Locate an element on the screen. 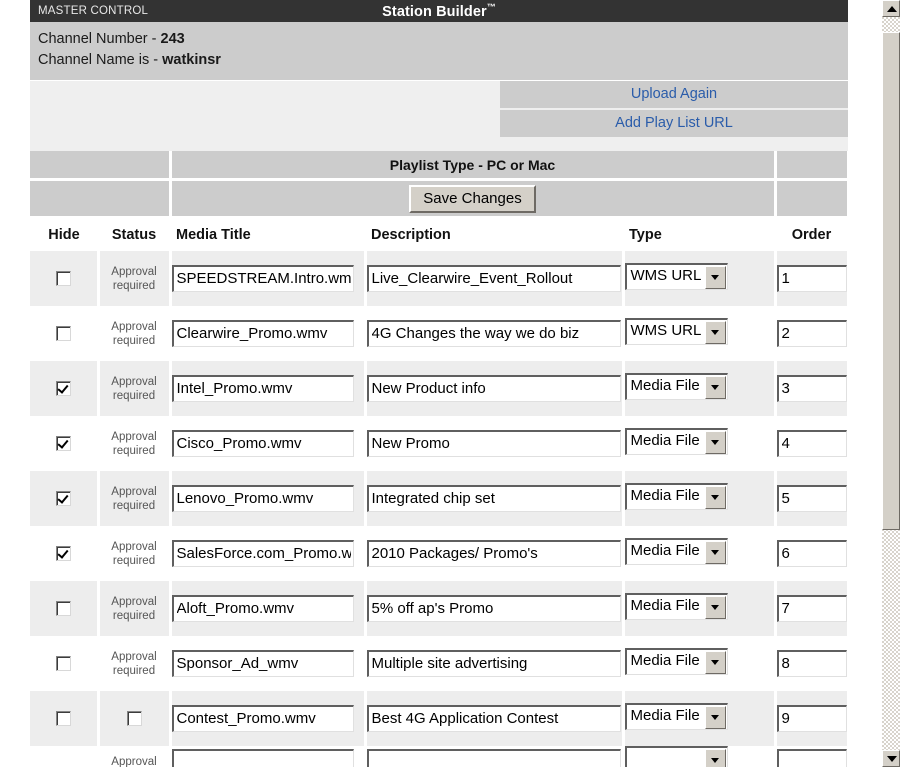 The image size is (900, 767). type-select is located at coordinates (676, 756).